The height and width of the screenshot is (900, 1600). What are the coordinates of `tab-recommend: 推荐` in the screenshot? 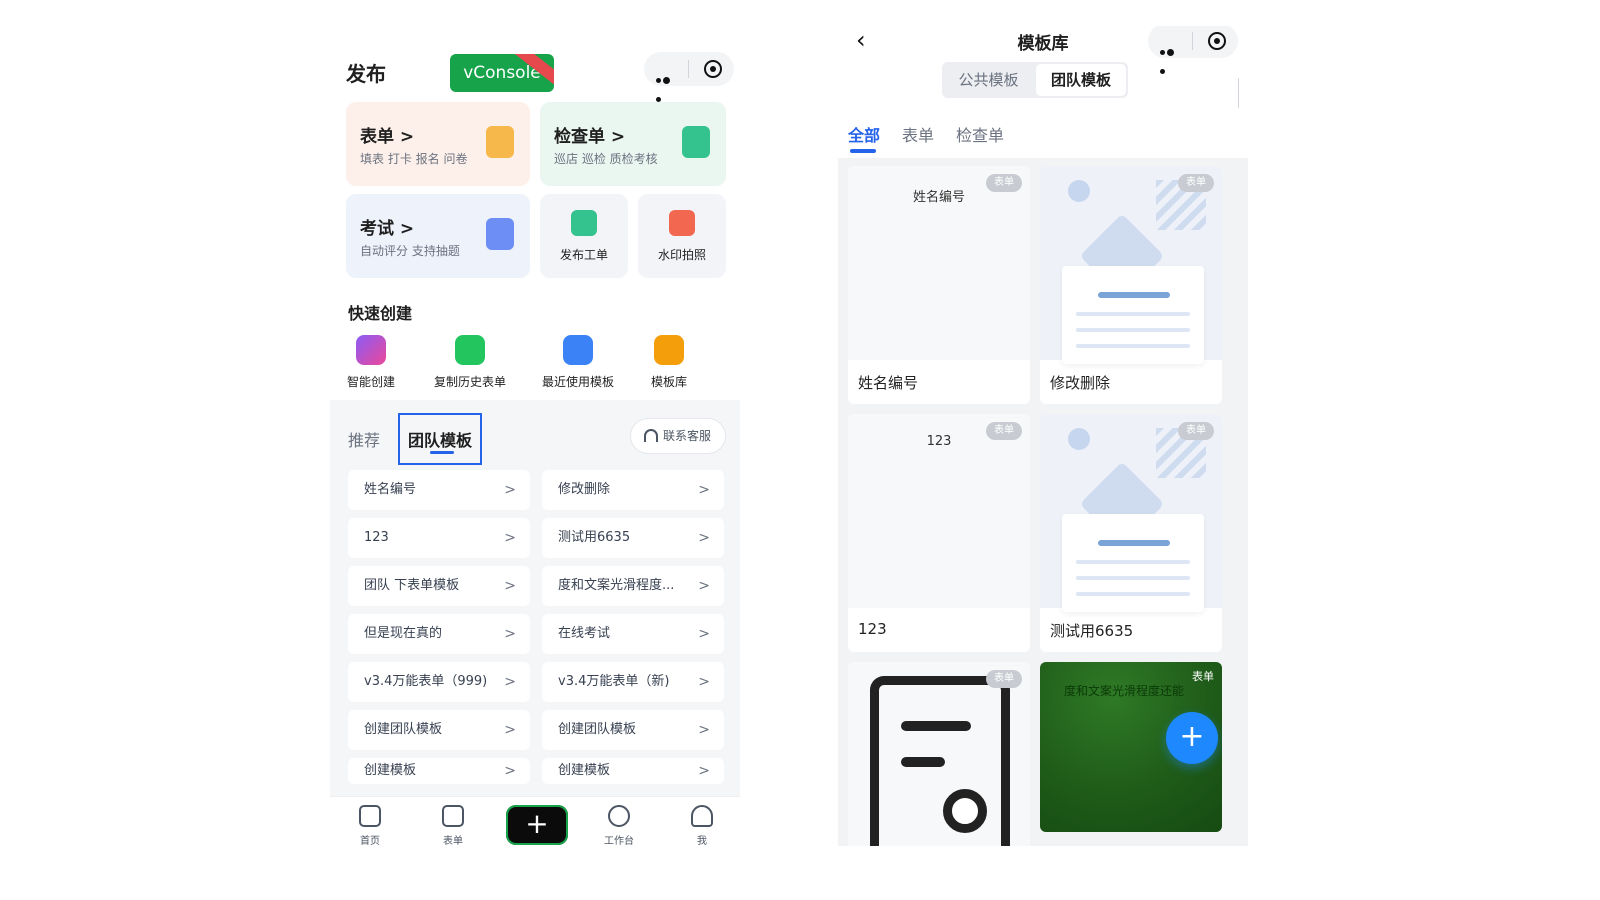 It's located at (364, 439).